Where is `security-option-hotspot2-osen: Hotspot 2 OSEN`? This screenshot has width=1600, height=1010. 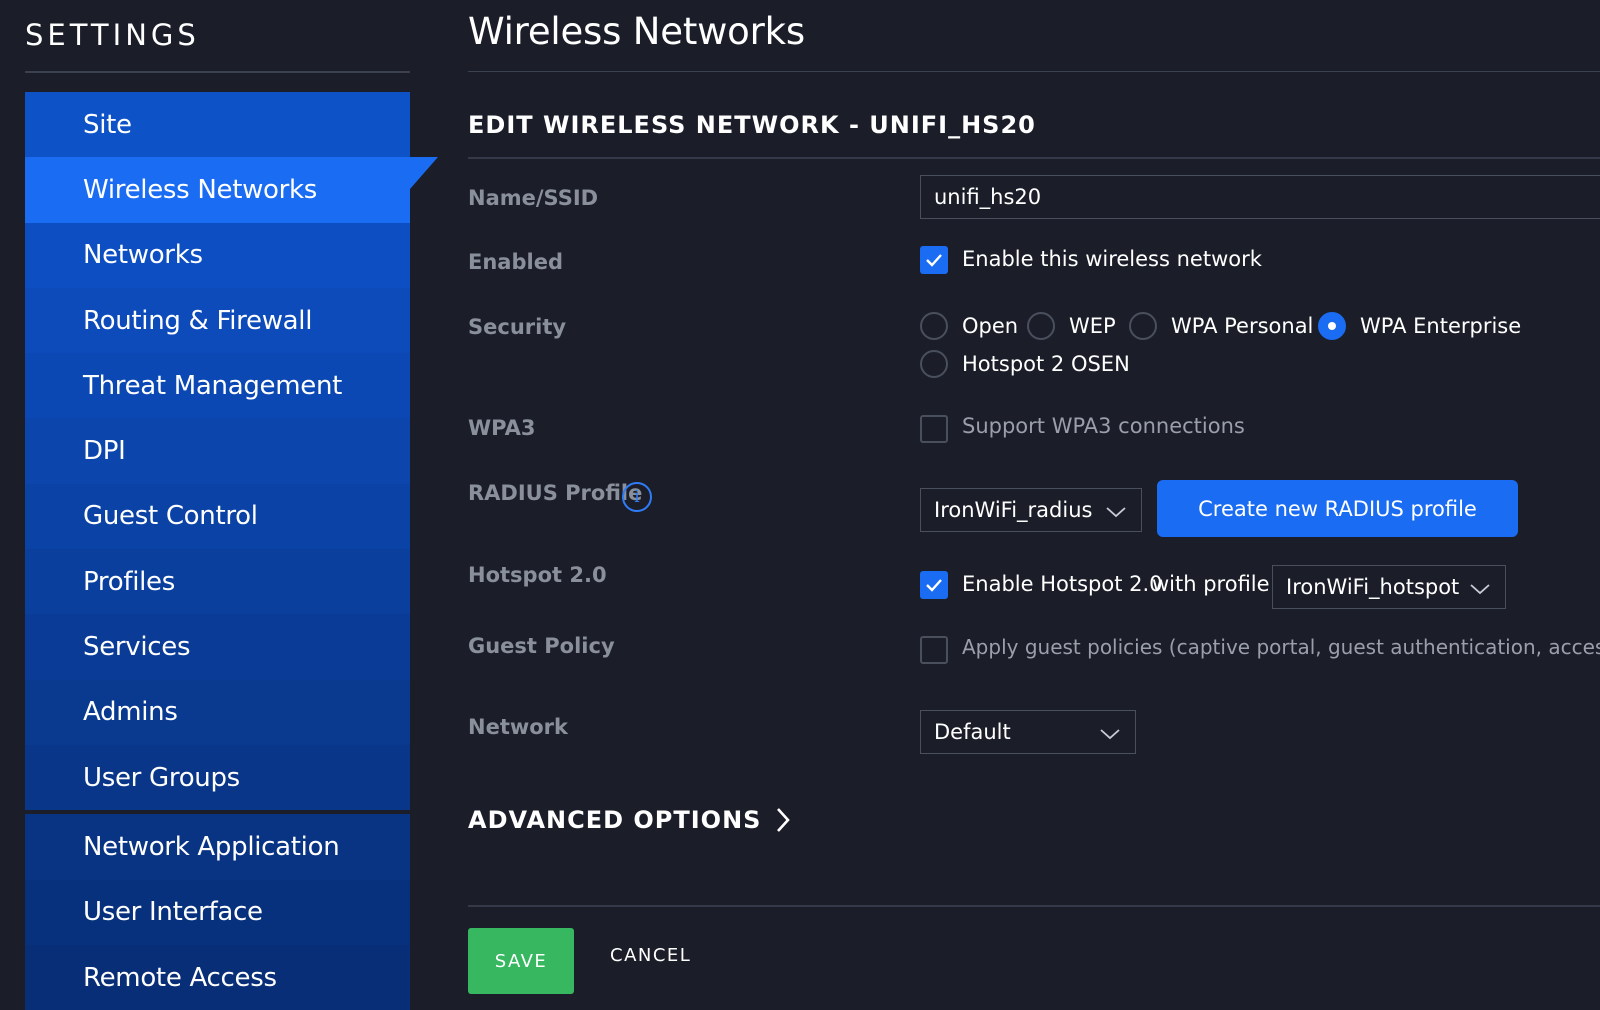 security-option-hotspot2-osen: Hotspot 2 OSEN is located at coordinates (1046, 364).